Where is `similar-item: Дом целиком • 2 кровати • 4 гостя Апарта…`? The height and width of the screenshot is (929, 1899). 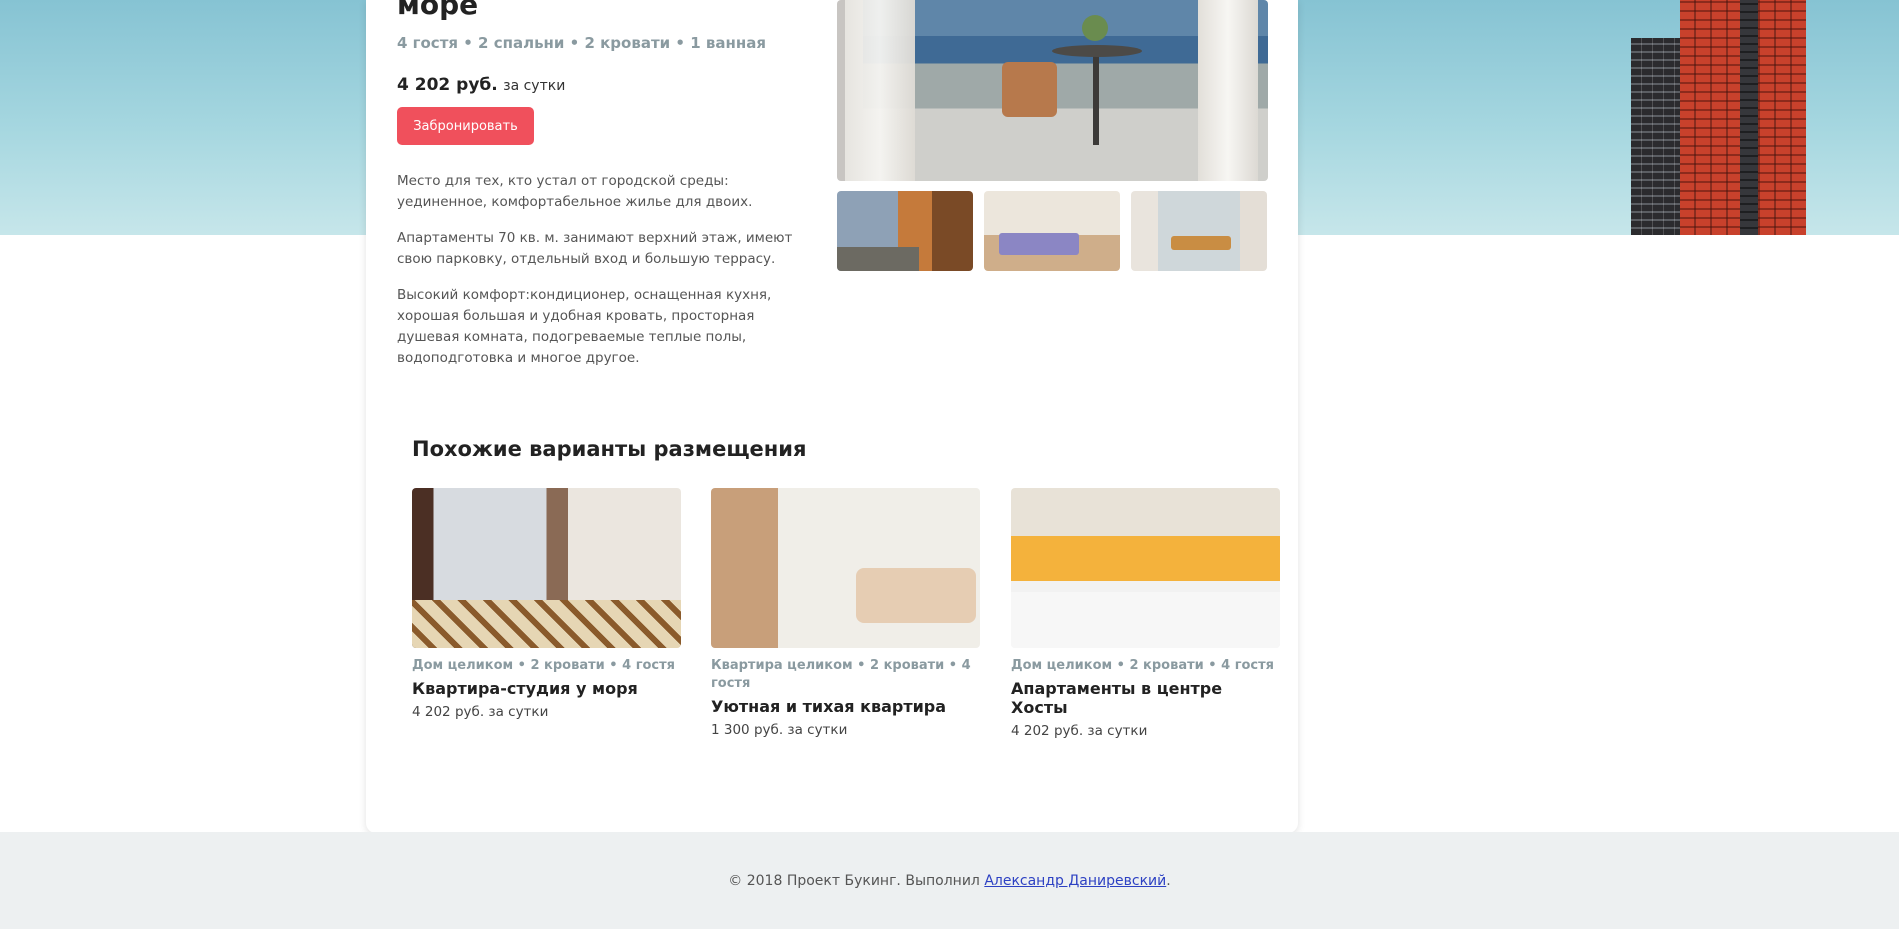 similar-item: Дом целиком • 2 кровати • 4 гостя Апарта… is located at coordinates (1145, 613).